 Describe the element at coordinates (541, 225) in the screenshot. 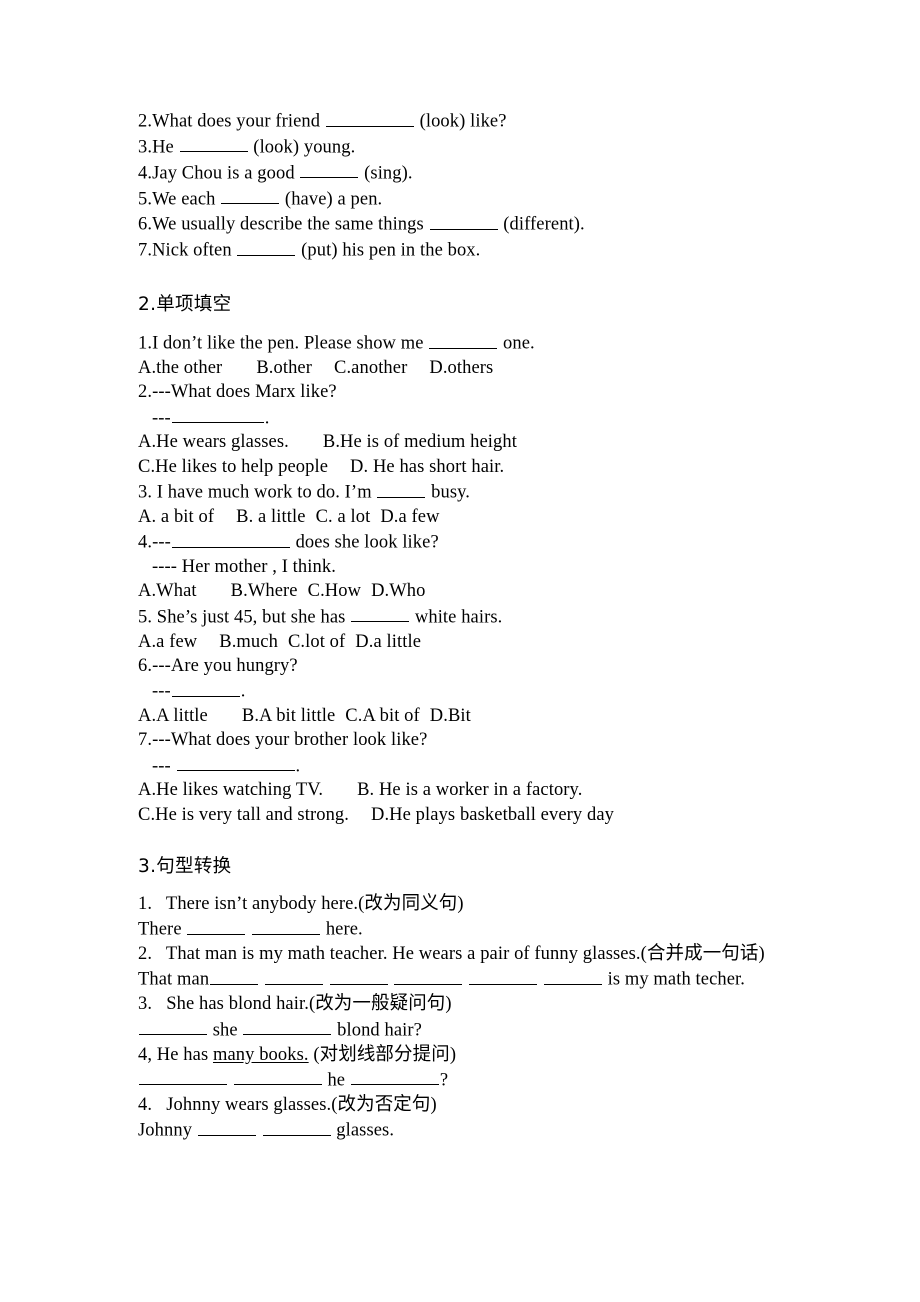

I see `item-text-post: (different).` at that location.